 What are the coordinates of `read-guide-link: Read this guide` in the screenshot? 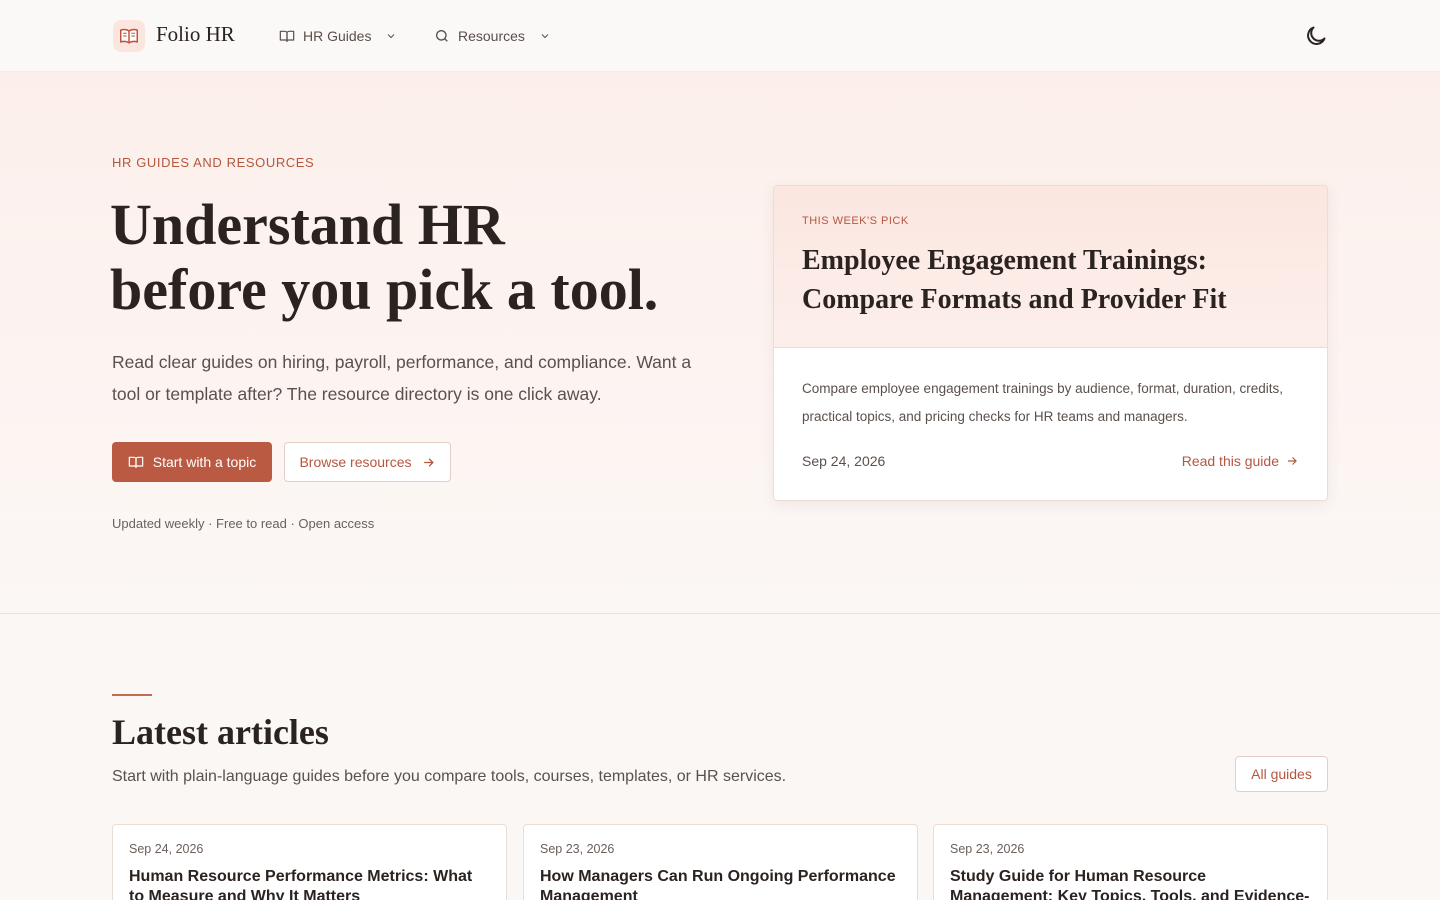 It's located at (1240, 461).